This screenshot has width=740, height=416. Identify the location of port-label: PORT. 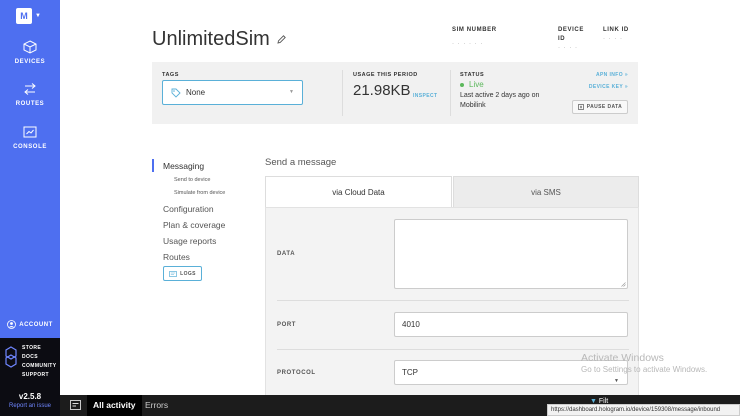
(287, 325).